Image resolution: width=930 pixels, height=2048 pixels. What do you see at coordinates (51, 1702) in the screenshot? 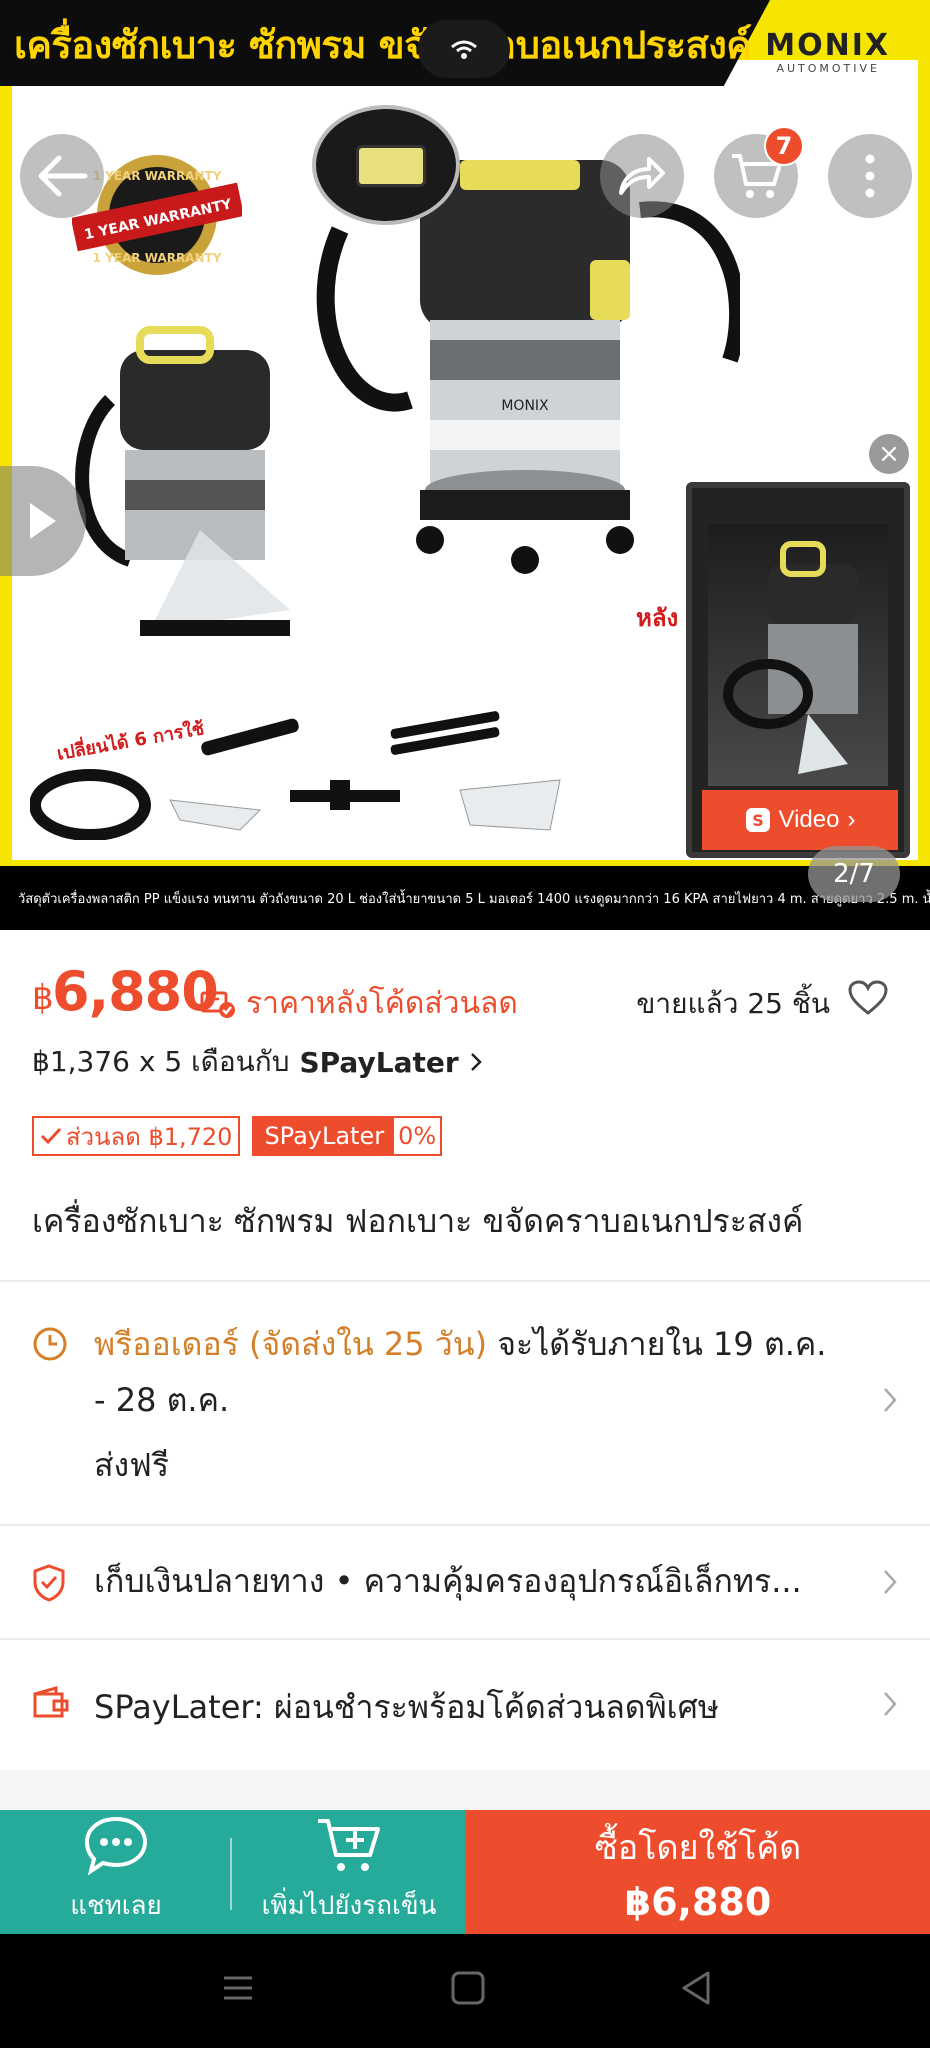
I see `wallet-icon` at bounding box center [51, 1702].